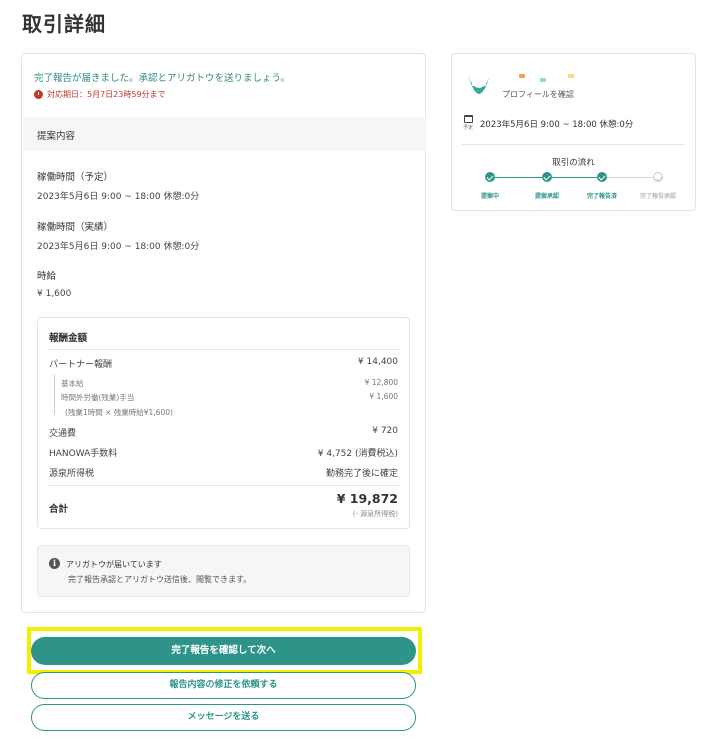 This screenshot has width=718, height=752. What do you see at coordinates (38, 94) in the screenshot?
I see `clock-icon` at bounding box center [38, 94].